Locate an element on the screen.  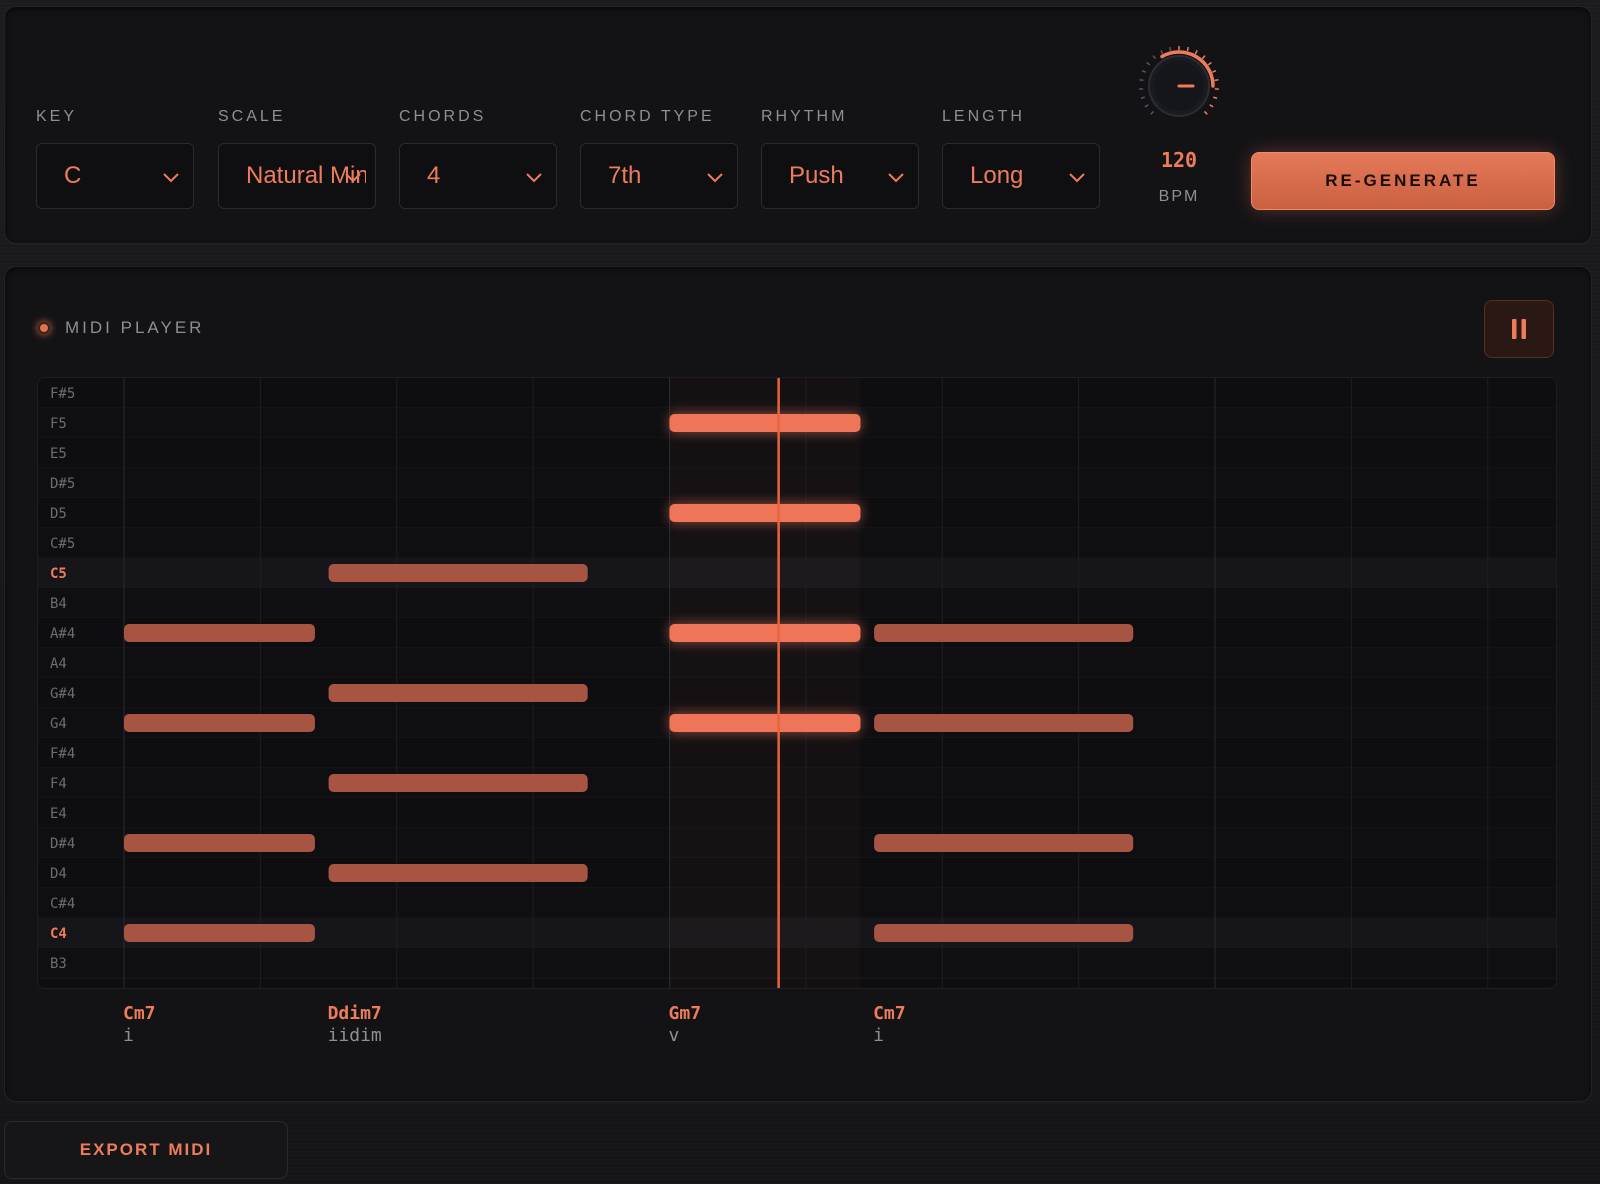
pitch-label: F#4 is located at coordinates (62, 754).